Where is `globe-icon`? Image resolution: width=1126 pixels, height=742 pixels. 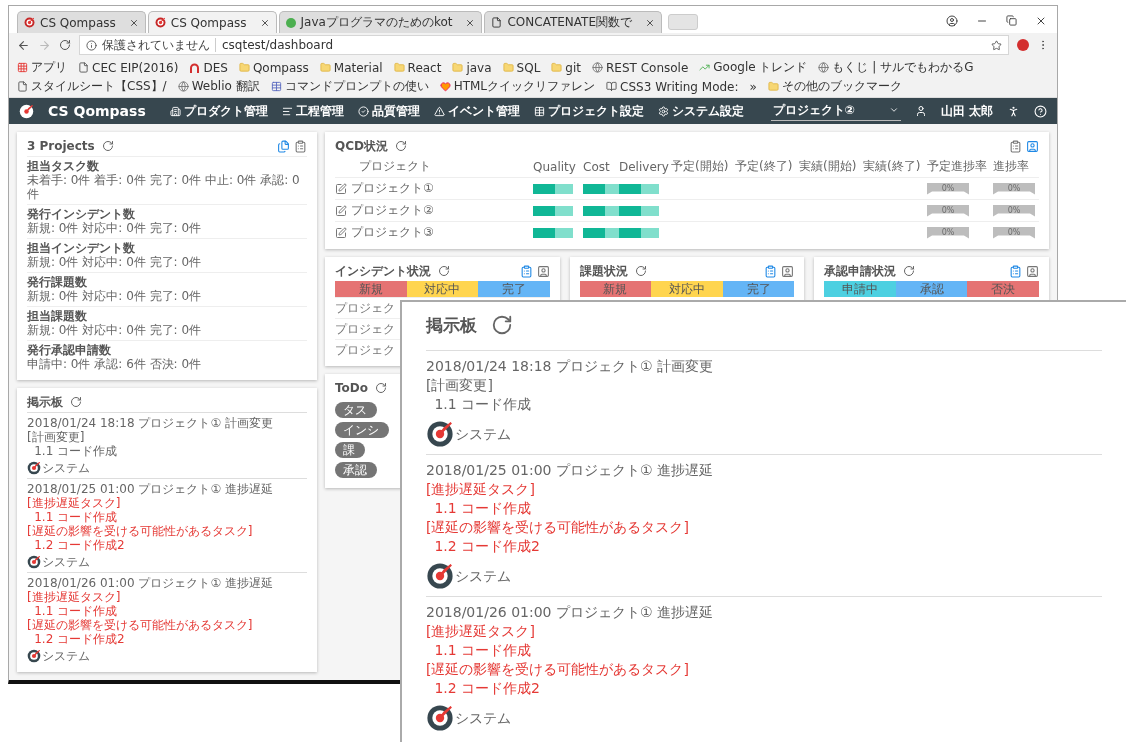
globe-icon is located at coordinates (183, 86).